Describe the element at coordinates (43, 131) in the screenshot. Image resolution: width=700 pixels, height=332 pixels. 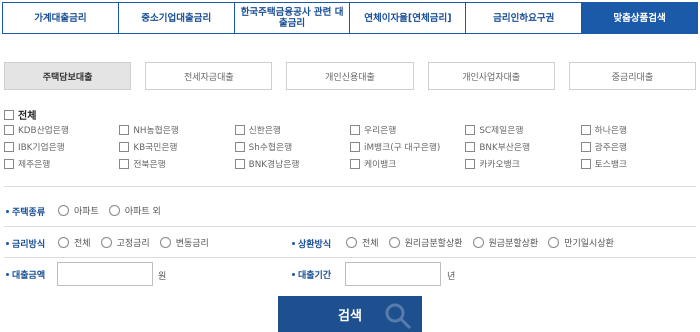
I see `bank-label: KDB산업은행` at that location.